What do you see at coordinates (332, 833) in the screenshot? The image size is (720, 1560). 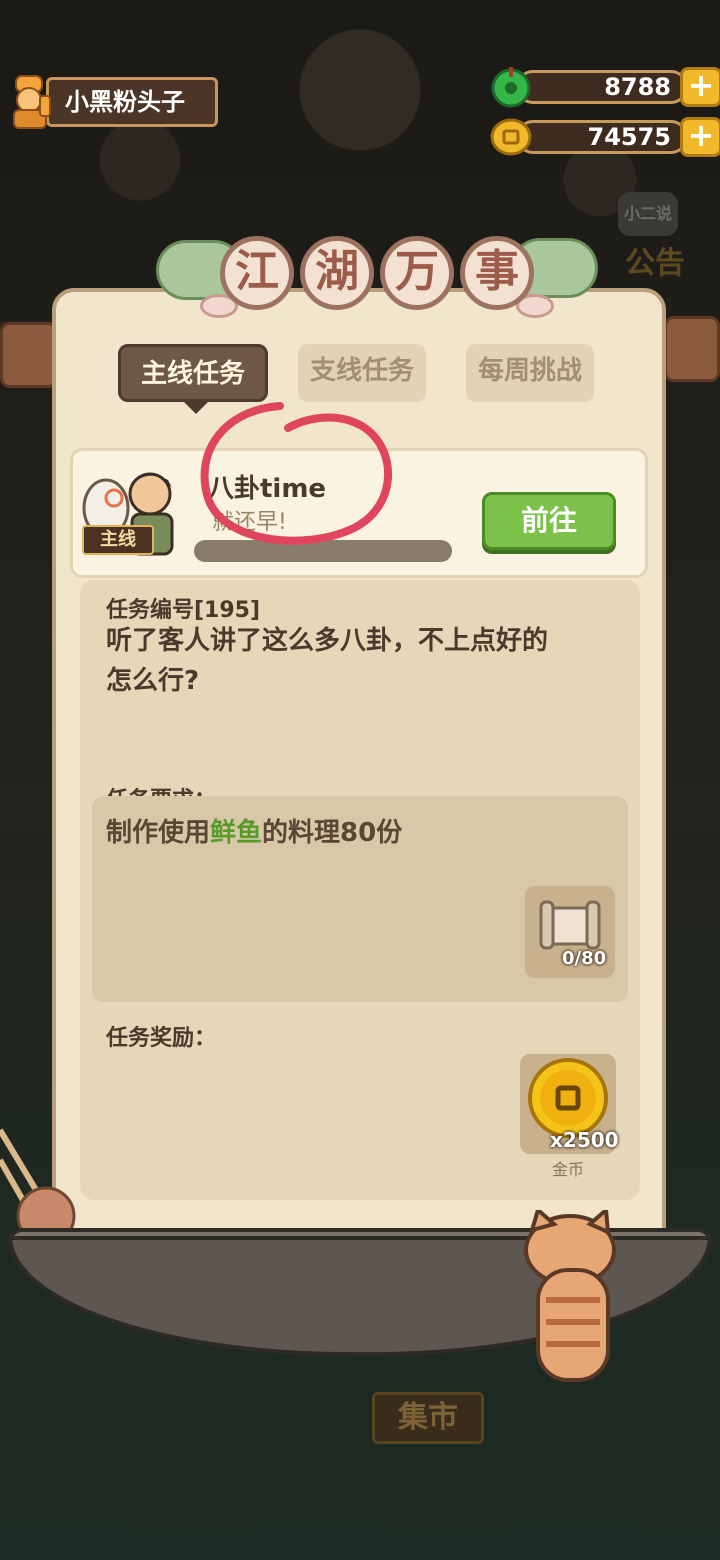 I see `requirement-post: 的料理80份` at bounding box center [332, 833].